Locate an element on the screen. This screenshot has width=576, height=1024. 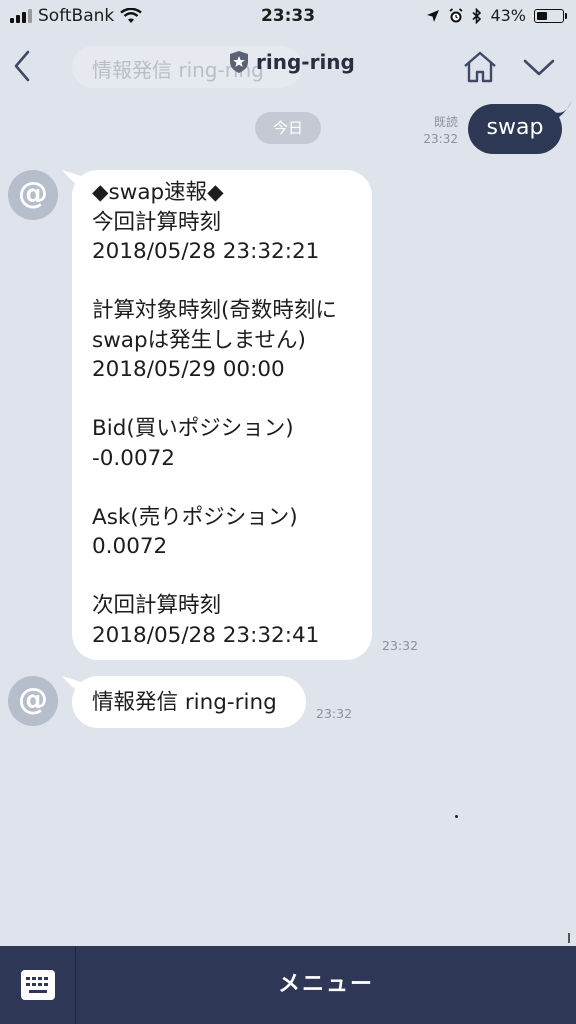
alarm-icon is located at coordinates (456, 14).